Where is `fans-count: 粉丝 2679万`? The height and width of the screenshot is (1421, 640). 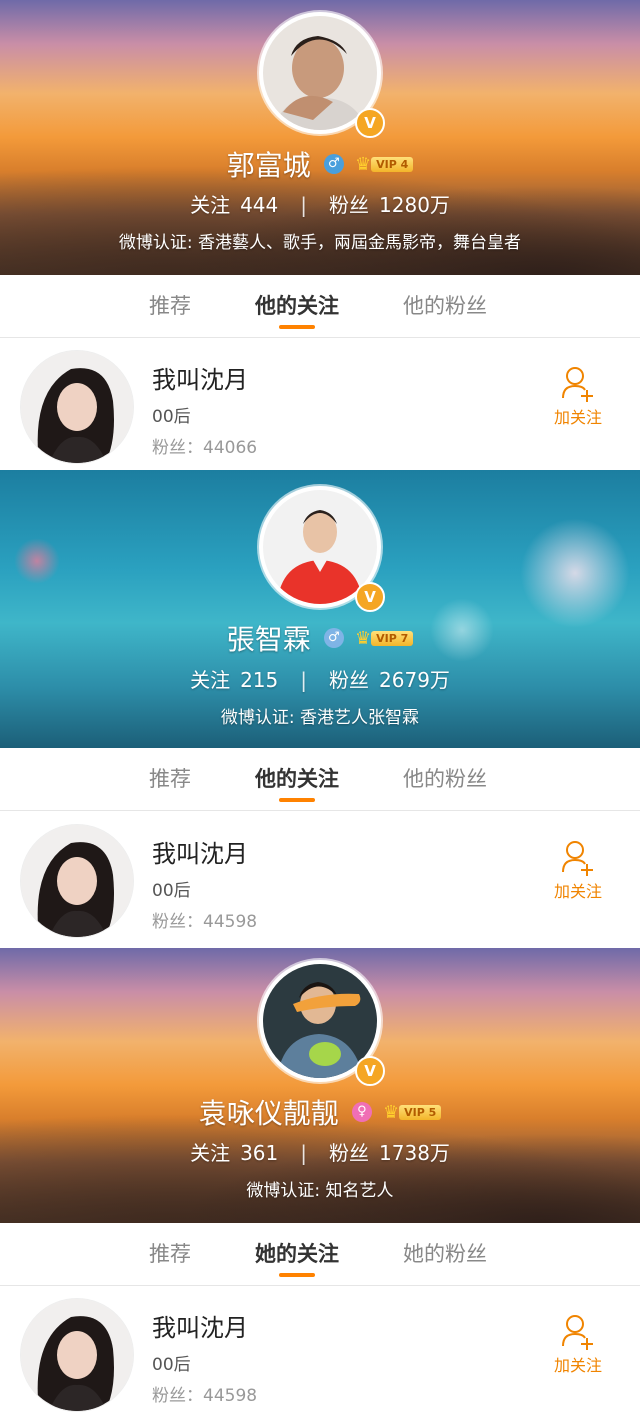
fans-count: 粉丝 2679万 is located at coordinates (389, 680).